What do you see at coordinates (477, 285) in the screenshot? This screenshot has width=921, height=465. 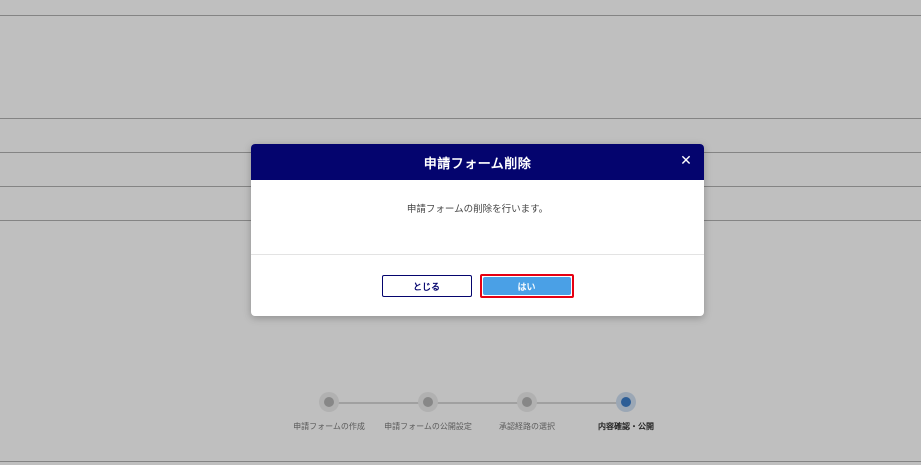 I see `dialog-footer: とじる はい` at bounding box center [477, 285].